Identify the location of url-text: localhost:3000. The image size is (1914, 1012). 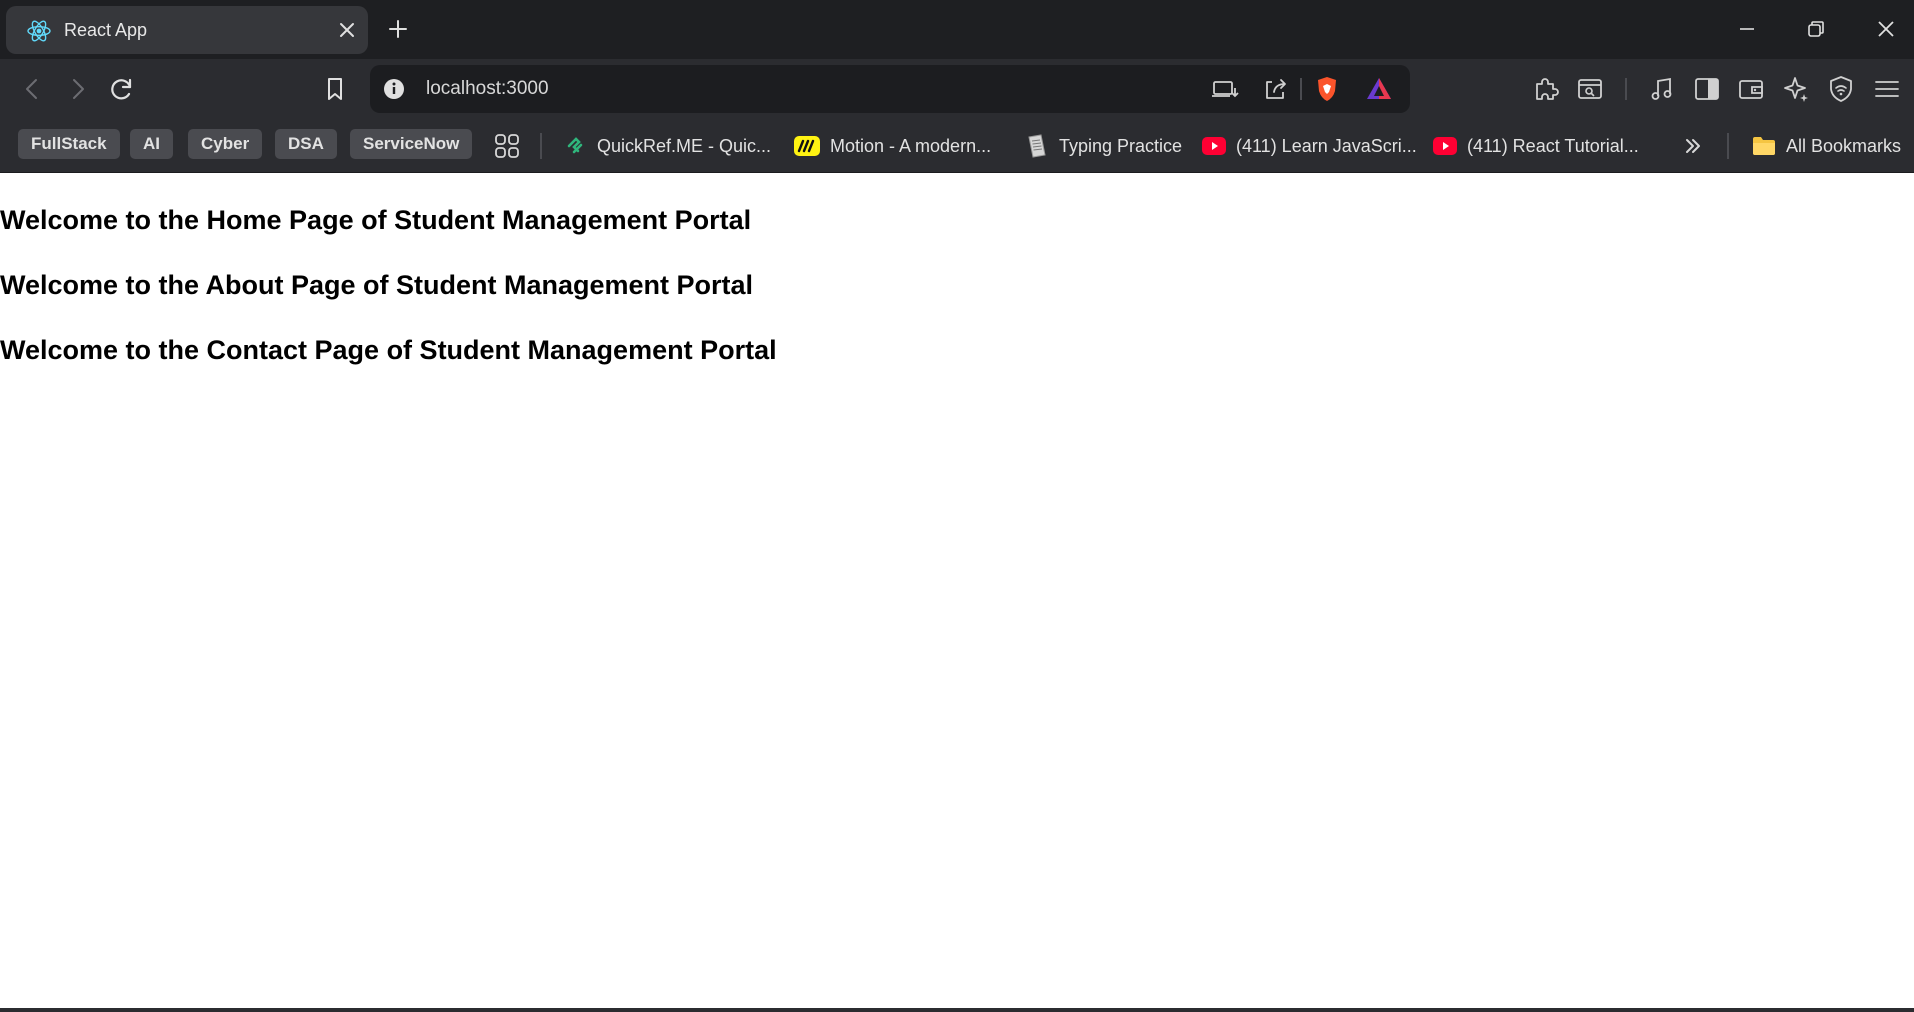
(487, 89).